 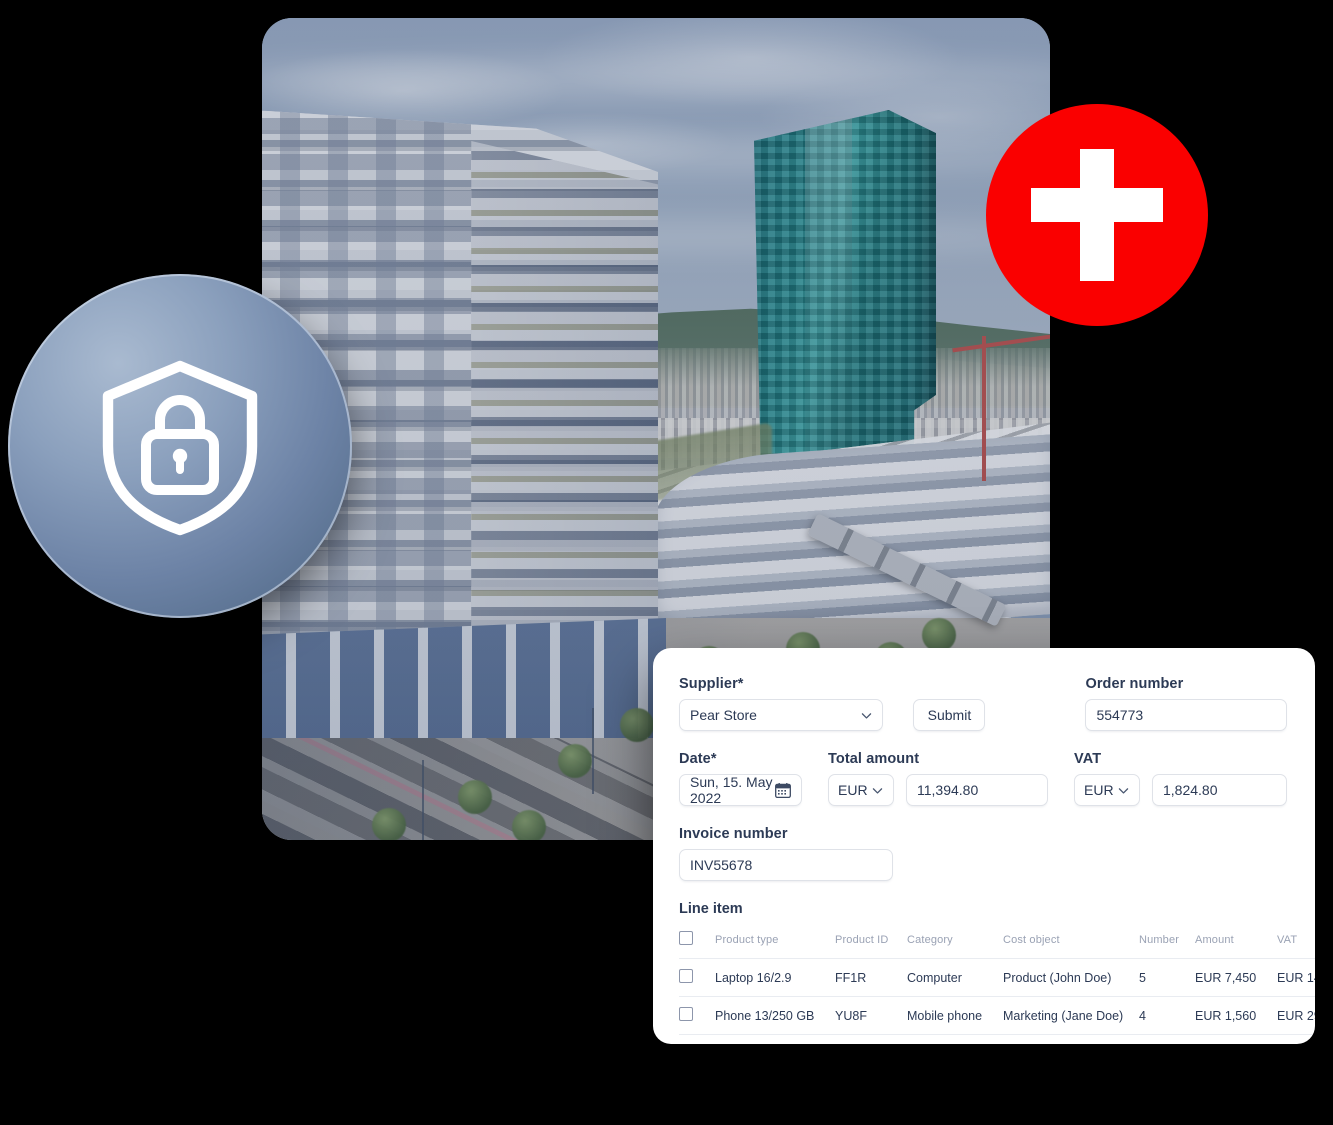 I want to click on total-amount-input: 11,394.80, so click(x=977, y=790).